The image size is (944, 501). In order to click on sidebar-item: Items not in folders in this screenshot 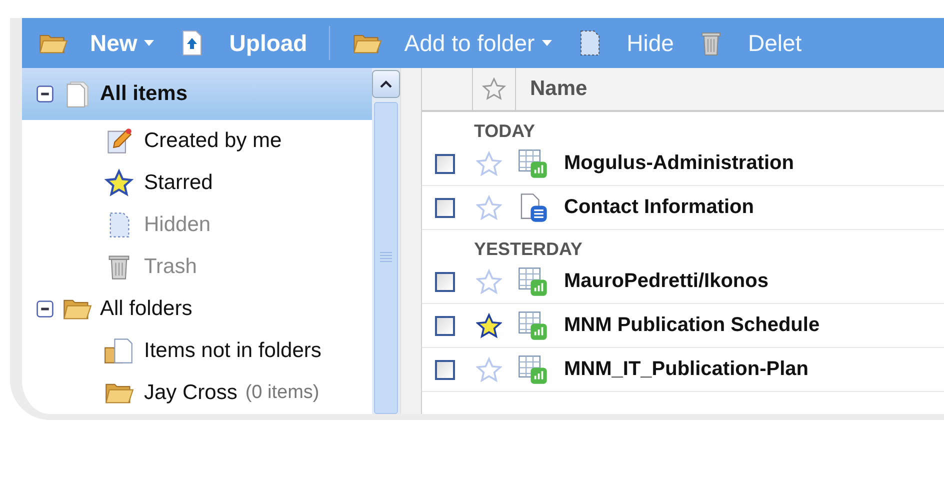, I will do `click(197, 351)`.